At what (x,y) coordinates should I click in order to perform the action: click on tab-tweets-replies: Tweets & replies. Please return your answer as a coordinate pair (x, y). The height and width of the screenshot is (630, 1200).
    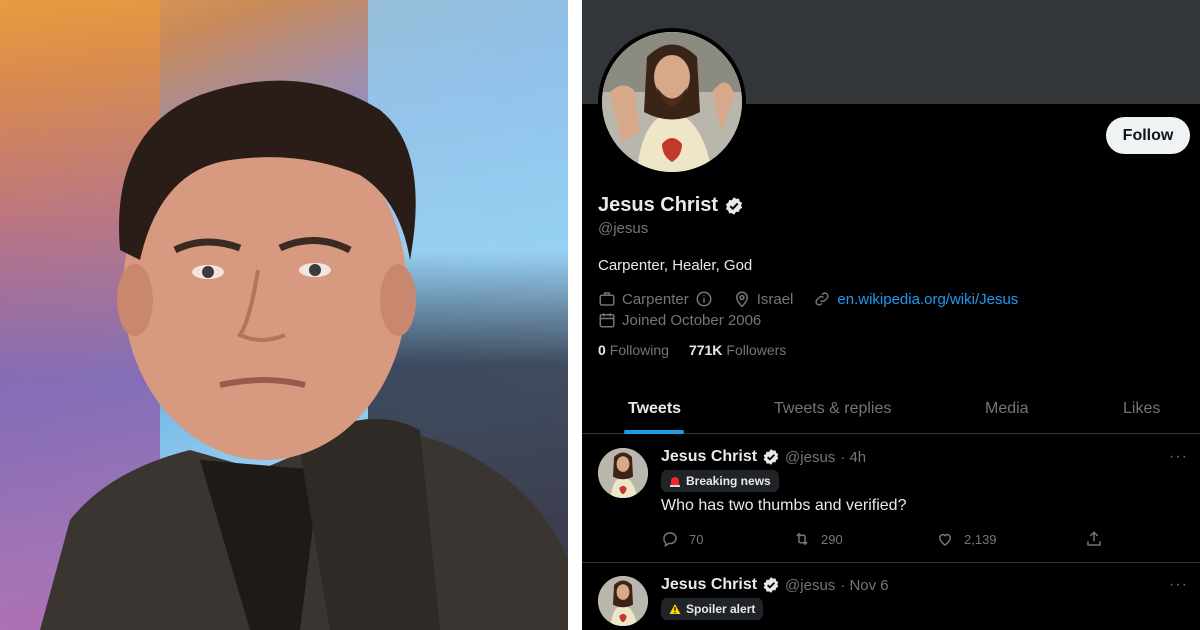
    Looking at the image, I should click on (832, 409).